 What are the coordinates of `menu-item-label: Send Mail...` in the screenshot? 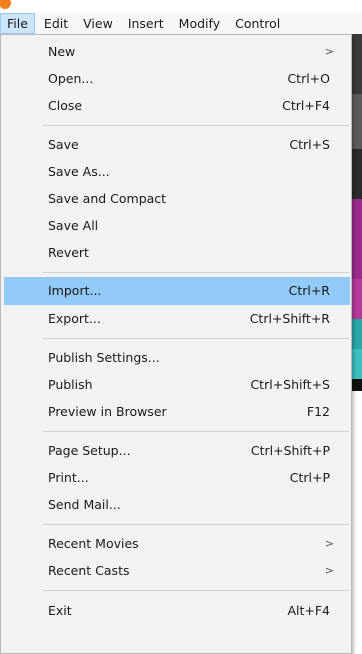 It's located at (84, 504).